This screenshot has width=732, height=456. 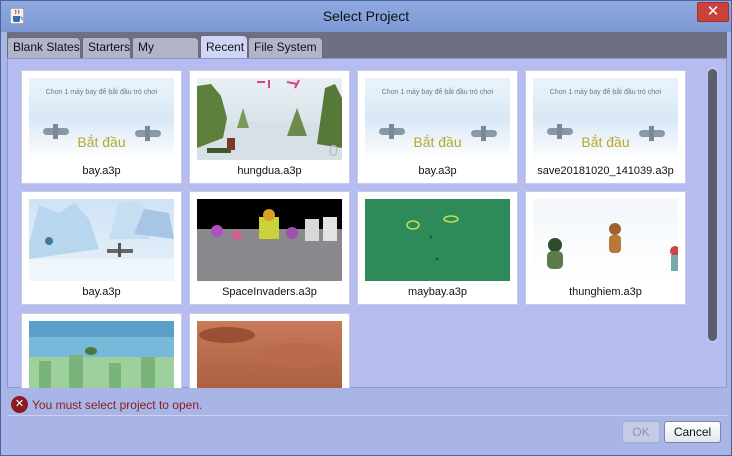 I want to click on project-card: SpaceInvaders.a3p, so click(x=269, y=248).